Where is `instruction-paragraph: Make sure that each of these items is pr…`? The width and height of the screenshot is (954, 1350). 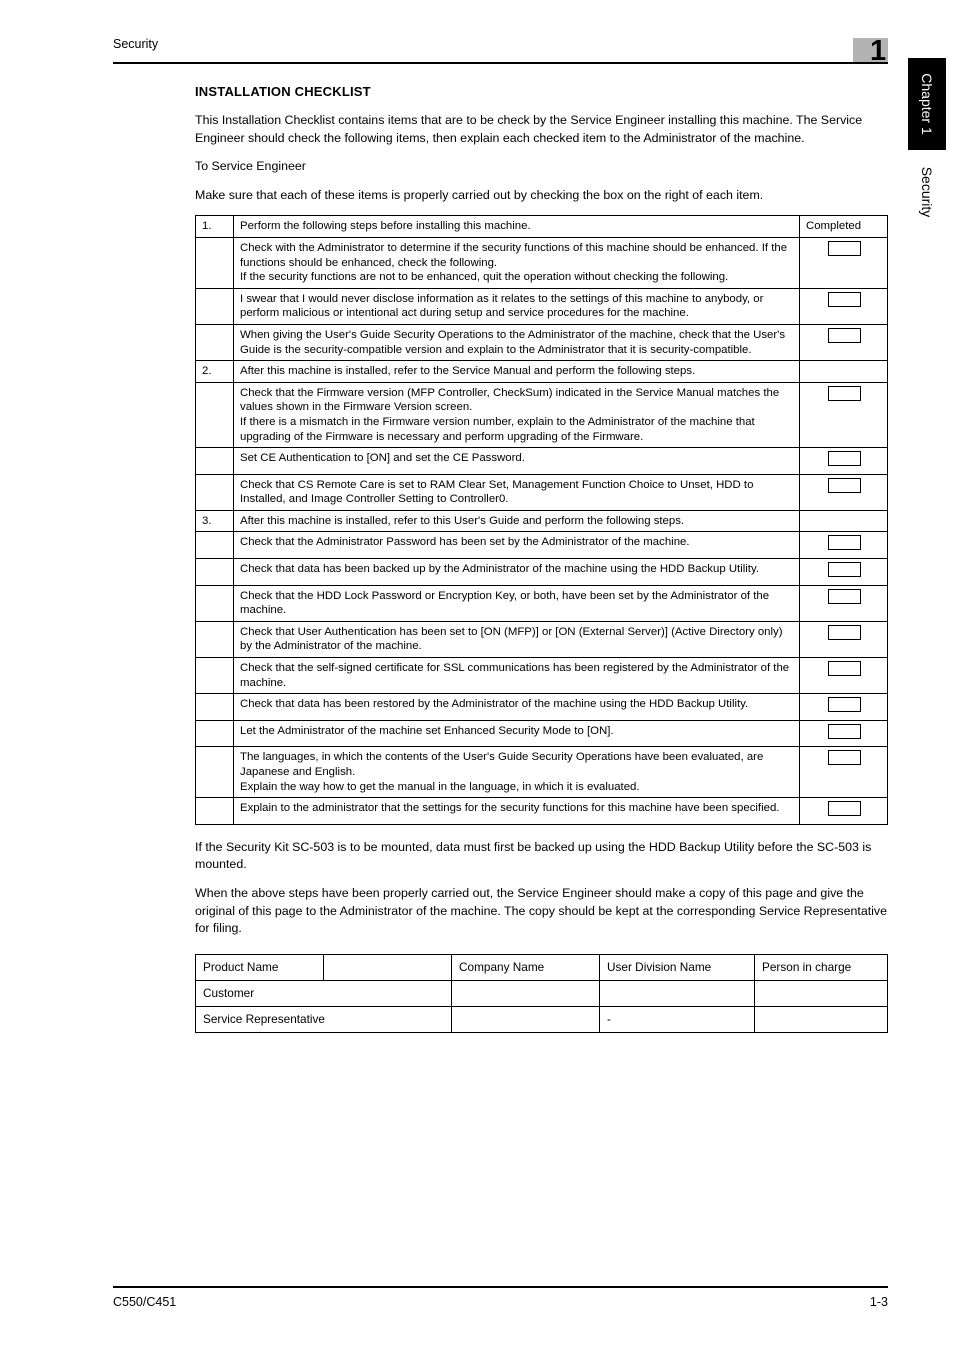
instruction-paragraph: Make sure that each of these items is pr… is located at coordinates (479, 194).